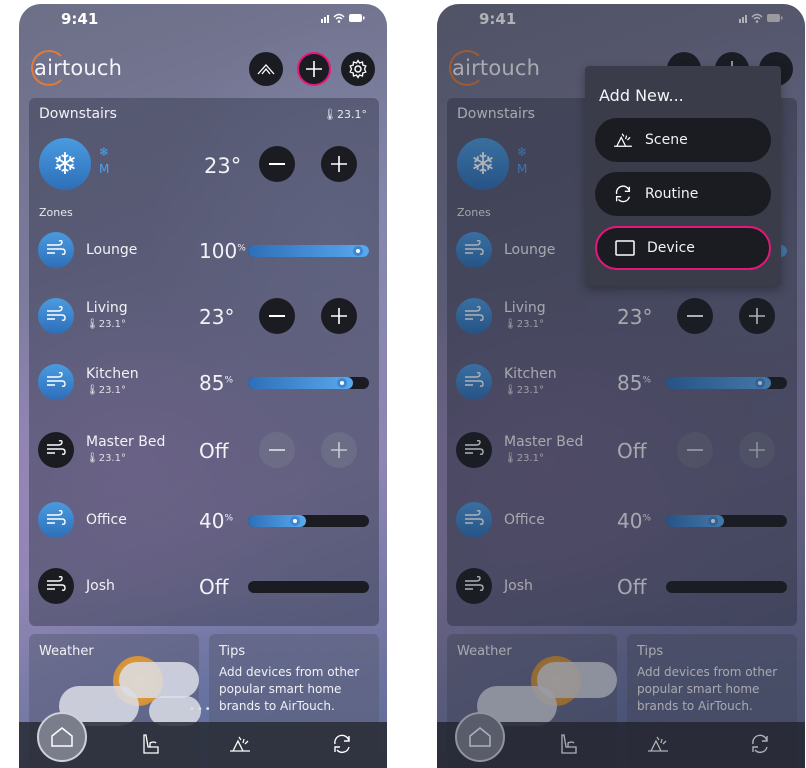 The image size is (806, 768). What do you see at coordinates (100, 586) in the screenshot?
I see `zone-name: Josh` at bounding box center [100, 586].